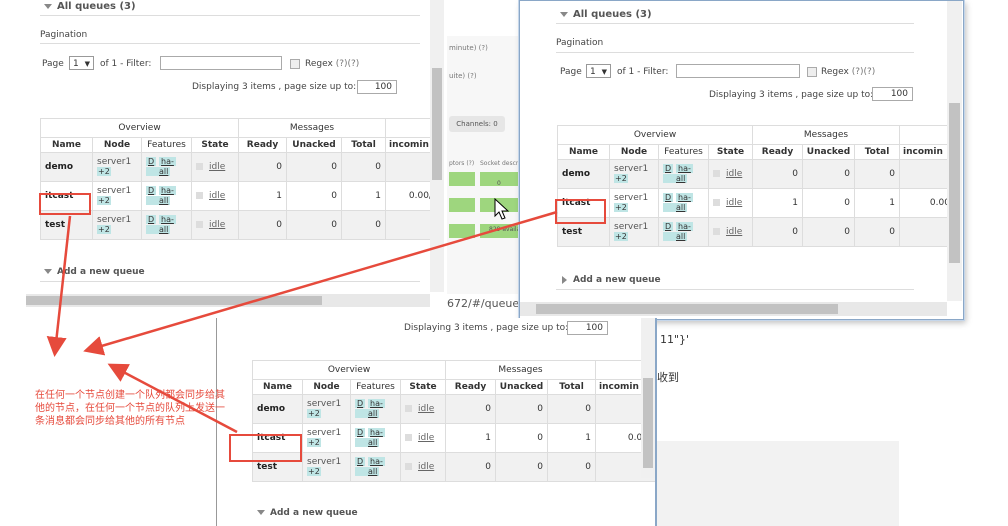 The height and width of the screenshot is (526, 1008). What do you see at coordinates (571, 72) in the screenshot?
I see `page-label: Page` at bounding box center [571, 72].